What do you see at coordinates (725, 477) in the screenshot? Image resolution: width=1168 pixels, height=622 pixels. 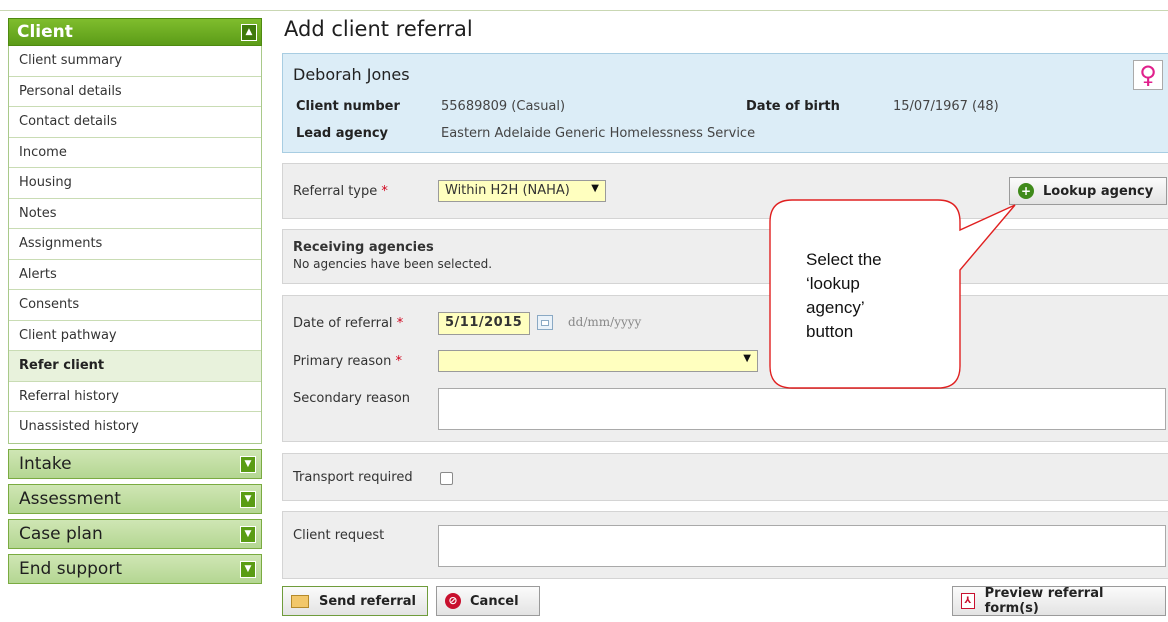 I see `transport-panel: Transport required` at bounding box center [725, 477].